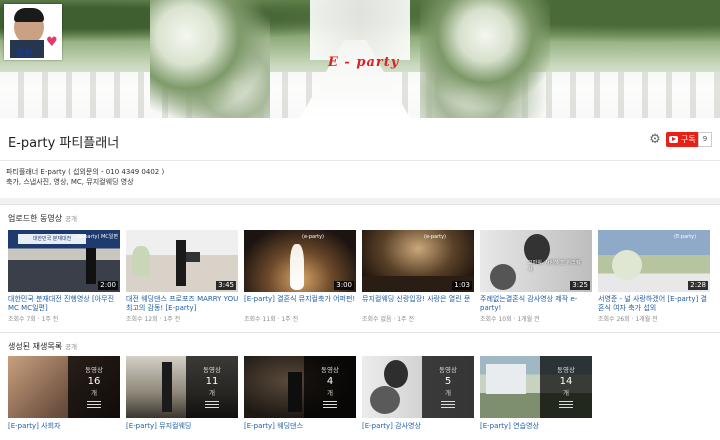 This screenshot has width=720, height=440. I want to click on video-thumbnail: 고마워, 사랑해 잘 자라줘서 3:25, so click(536, 261).